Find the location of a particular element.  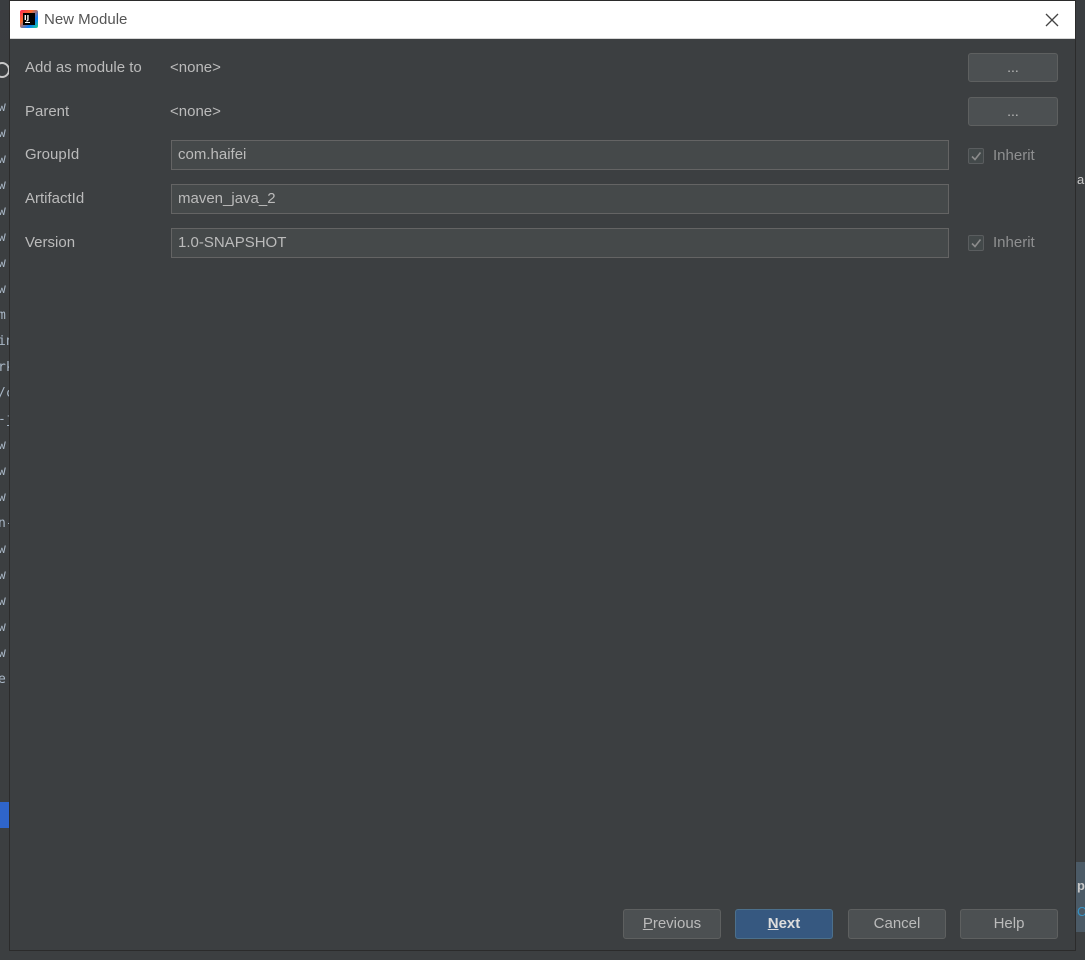

intellij-app-icon: IJ is located at coordinates (29, 19).